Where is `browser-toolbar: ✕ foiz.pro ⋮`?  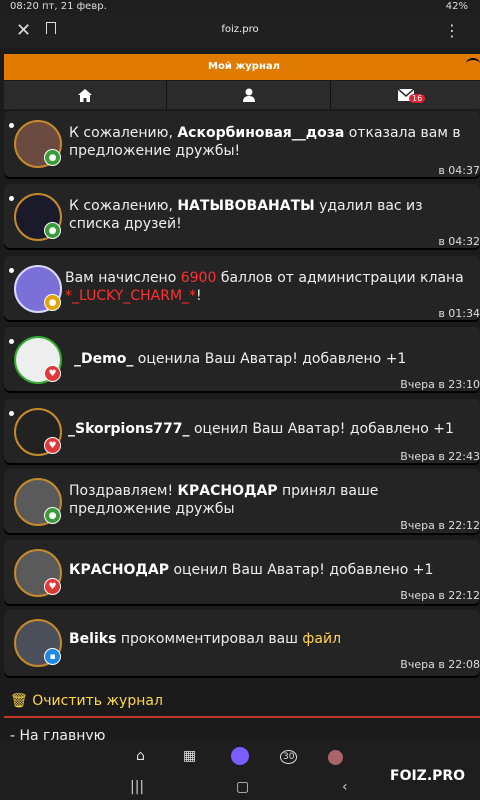 browser-toolbar: ✕ foiz.pro ⋮ is located at coordinates (240, 31).